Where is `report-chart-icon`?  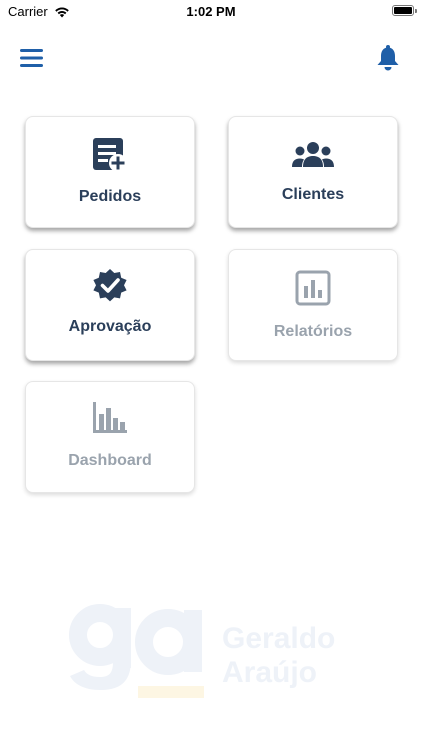 report-chart-icon is located at coordinates (313, 288).